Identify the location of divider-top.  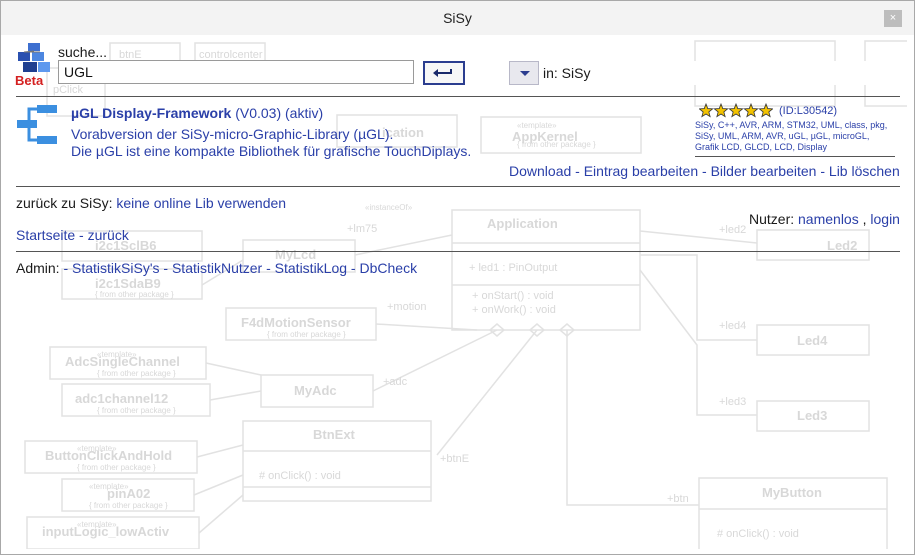
(458, 96).